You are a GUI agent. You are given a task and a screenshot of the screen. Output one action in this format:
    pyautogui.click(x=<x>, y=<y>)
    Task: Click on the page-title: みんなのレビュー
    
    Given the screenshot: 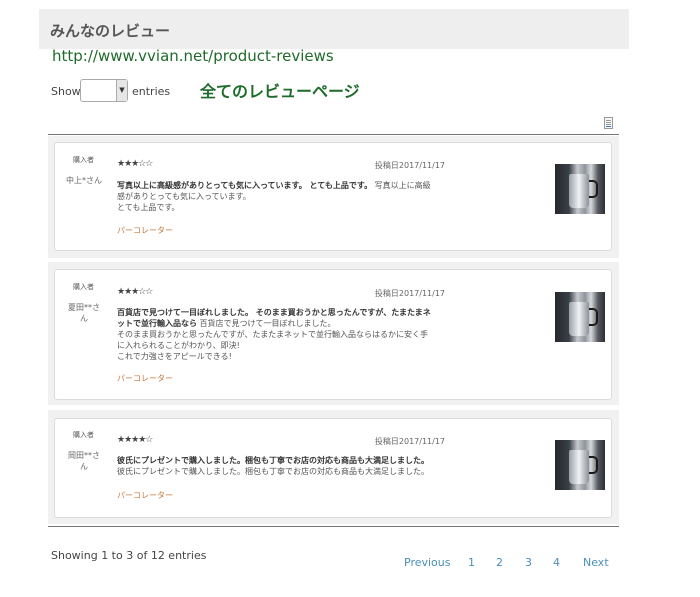 What is the action you would take?
    pyautogui.click(x=110, y=31)
    